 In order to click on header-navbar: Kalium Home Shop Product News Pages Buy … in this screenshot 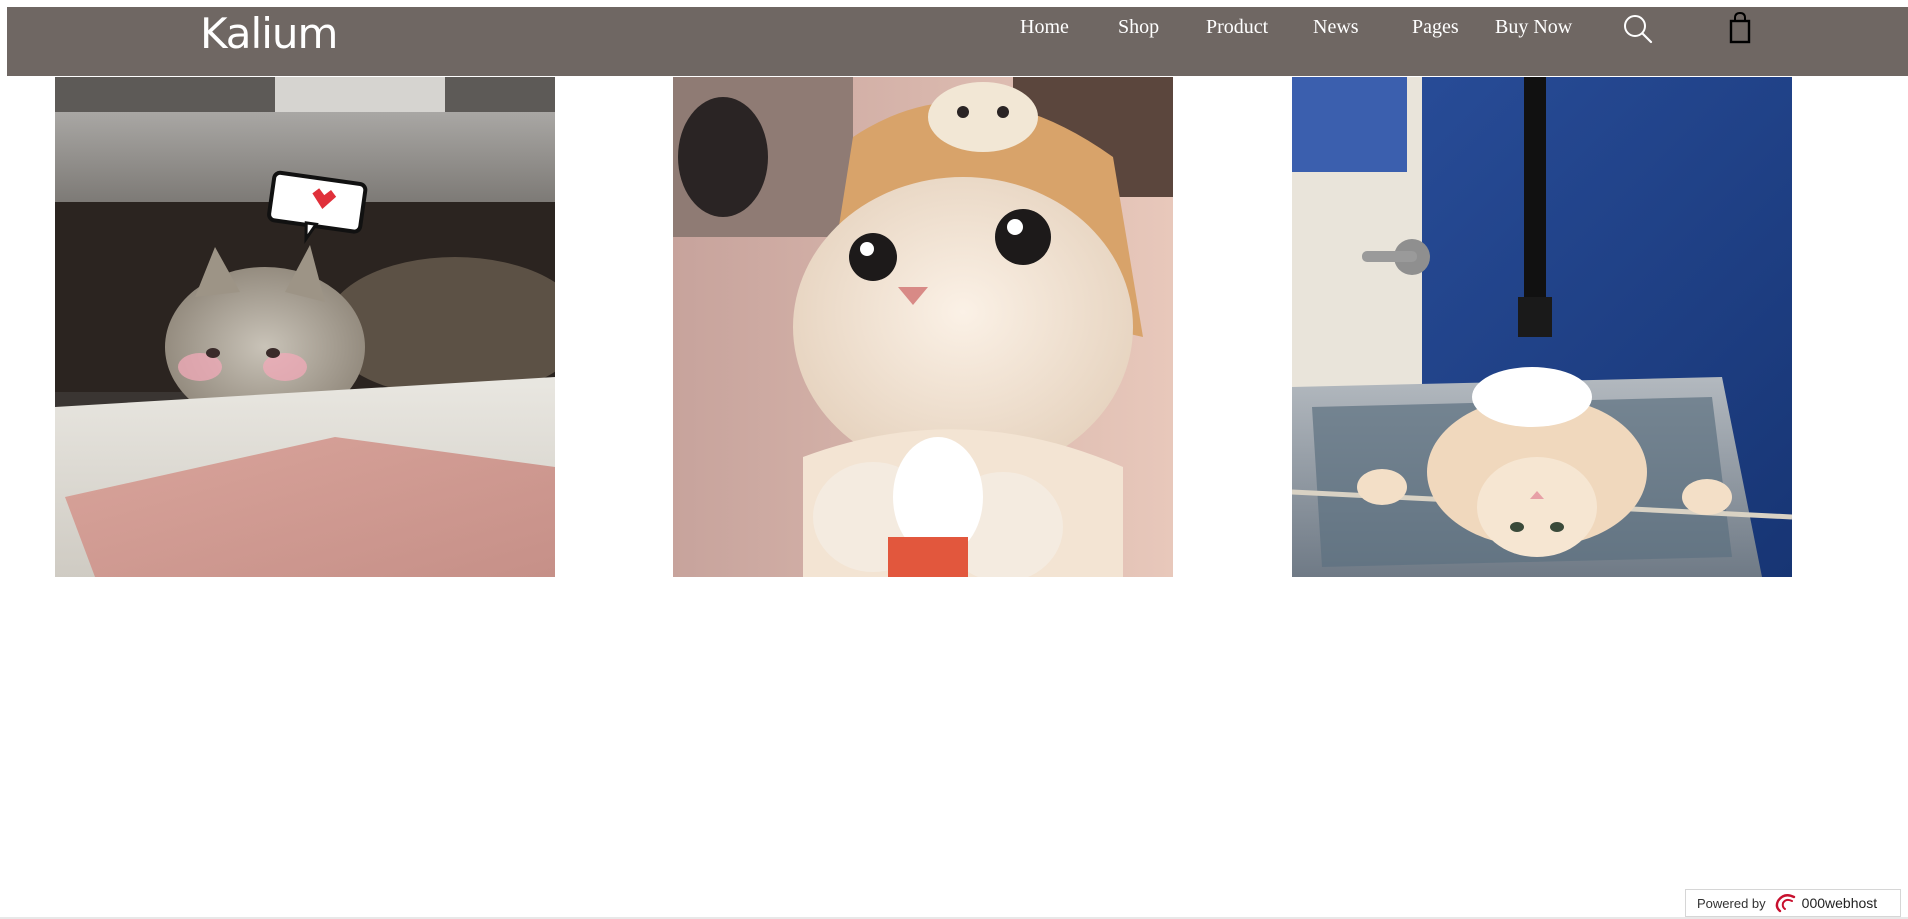, I will do `click(957, 41)`.